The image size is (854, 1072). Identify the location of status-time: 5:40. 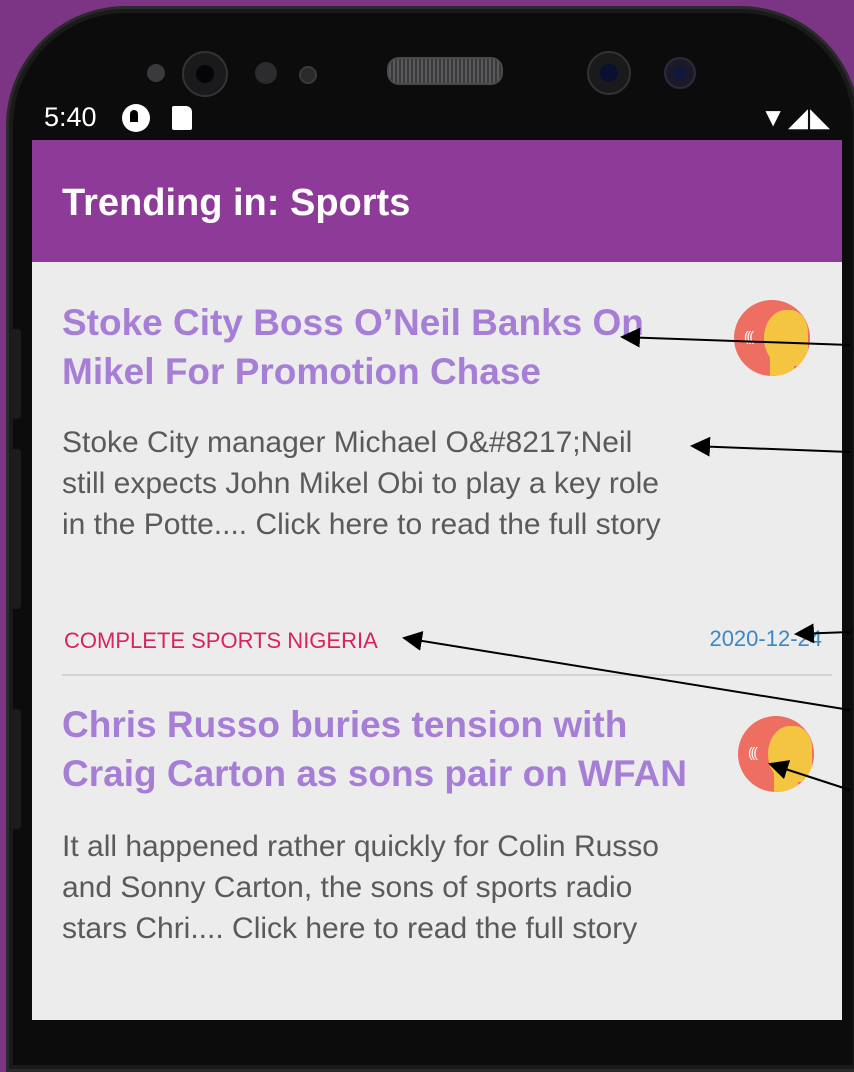
(70, 117).